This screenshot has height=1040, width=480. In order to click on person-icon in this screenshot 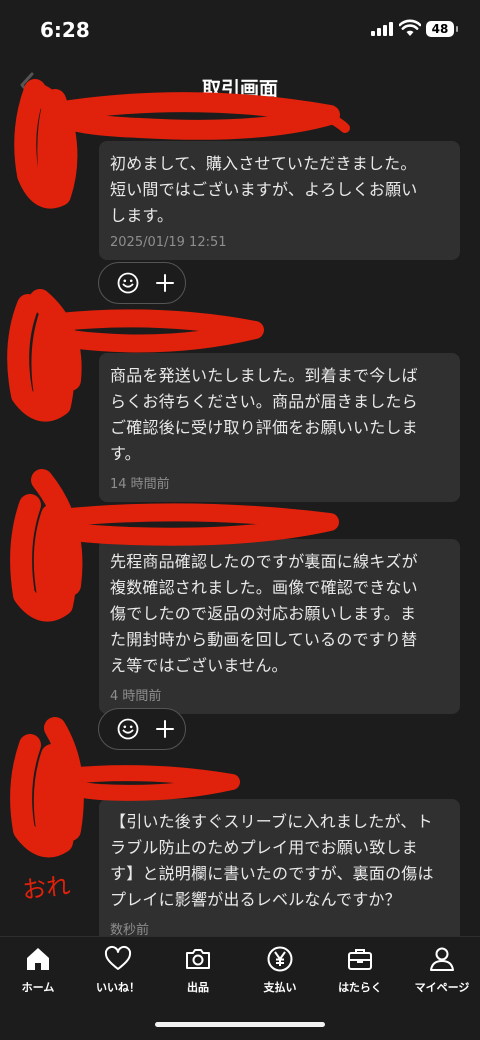, I will do `click(442, 959)`.